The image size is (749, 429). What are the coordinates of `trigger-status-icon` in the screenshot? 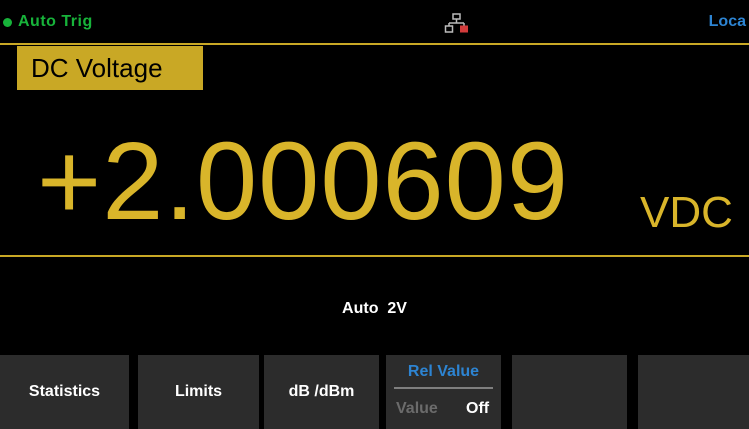 It's located at (7, 22).